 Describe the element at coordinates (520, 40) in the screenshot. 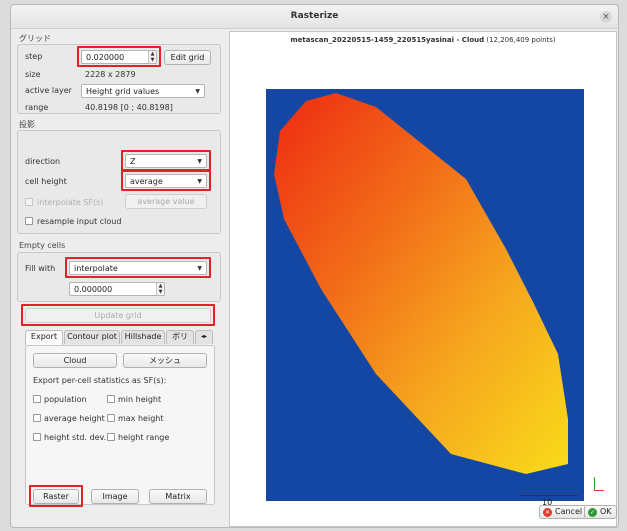

I see `point-count: (12,206,409 points)` at that location.